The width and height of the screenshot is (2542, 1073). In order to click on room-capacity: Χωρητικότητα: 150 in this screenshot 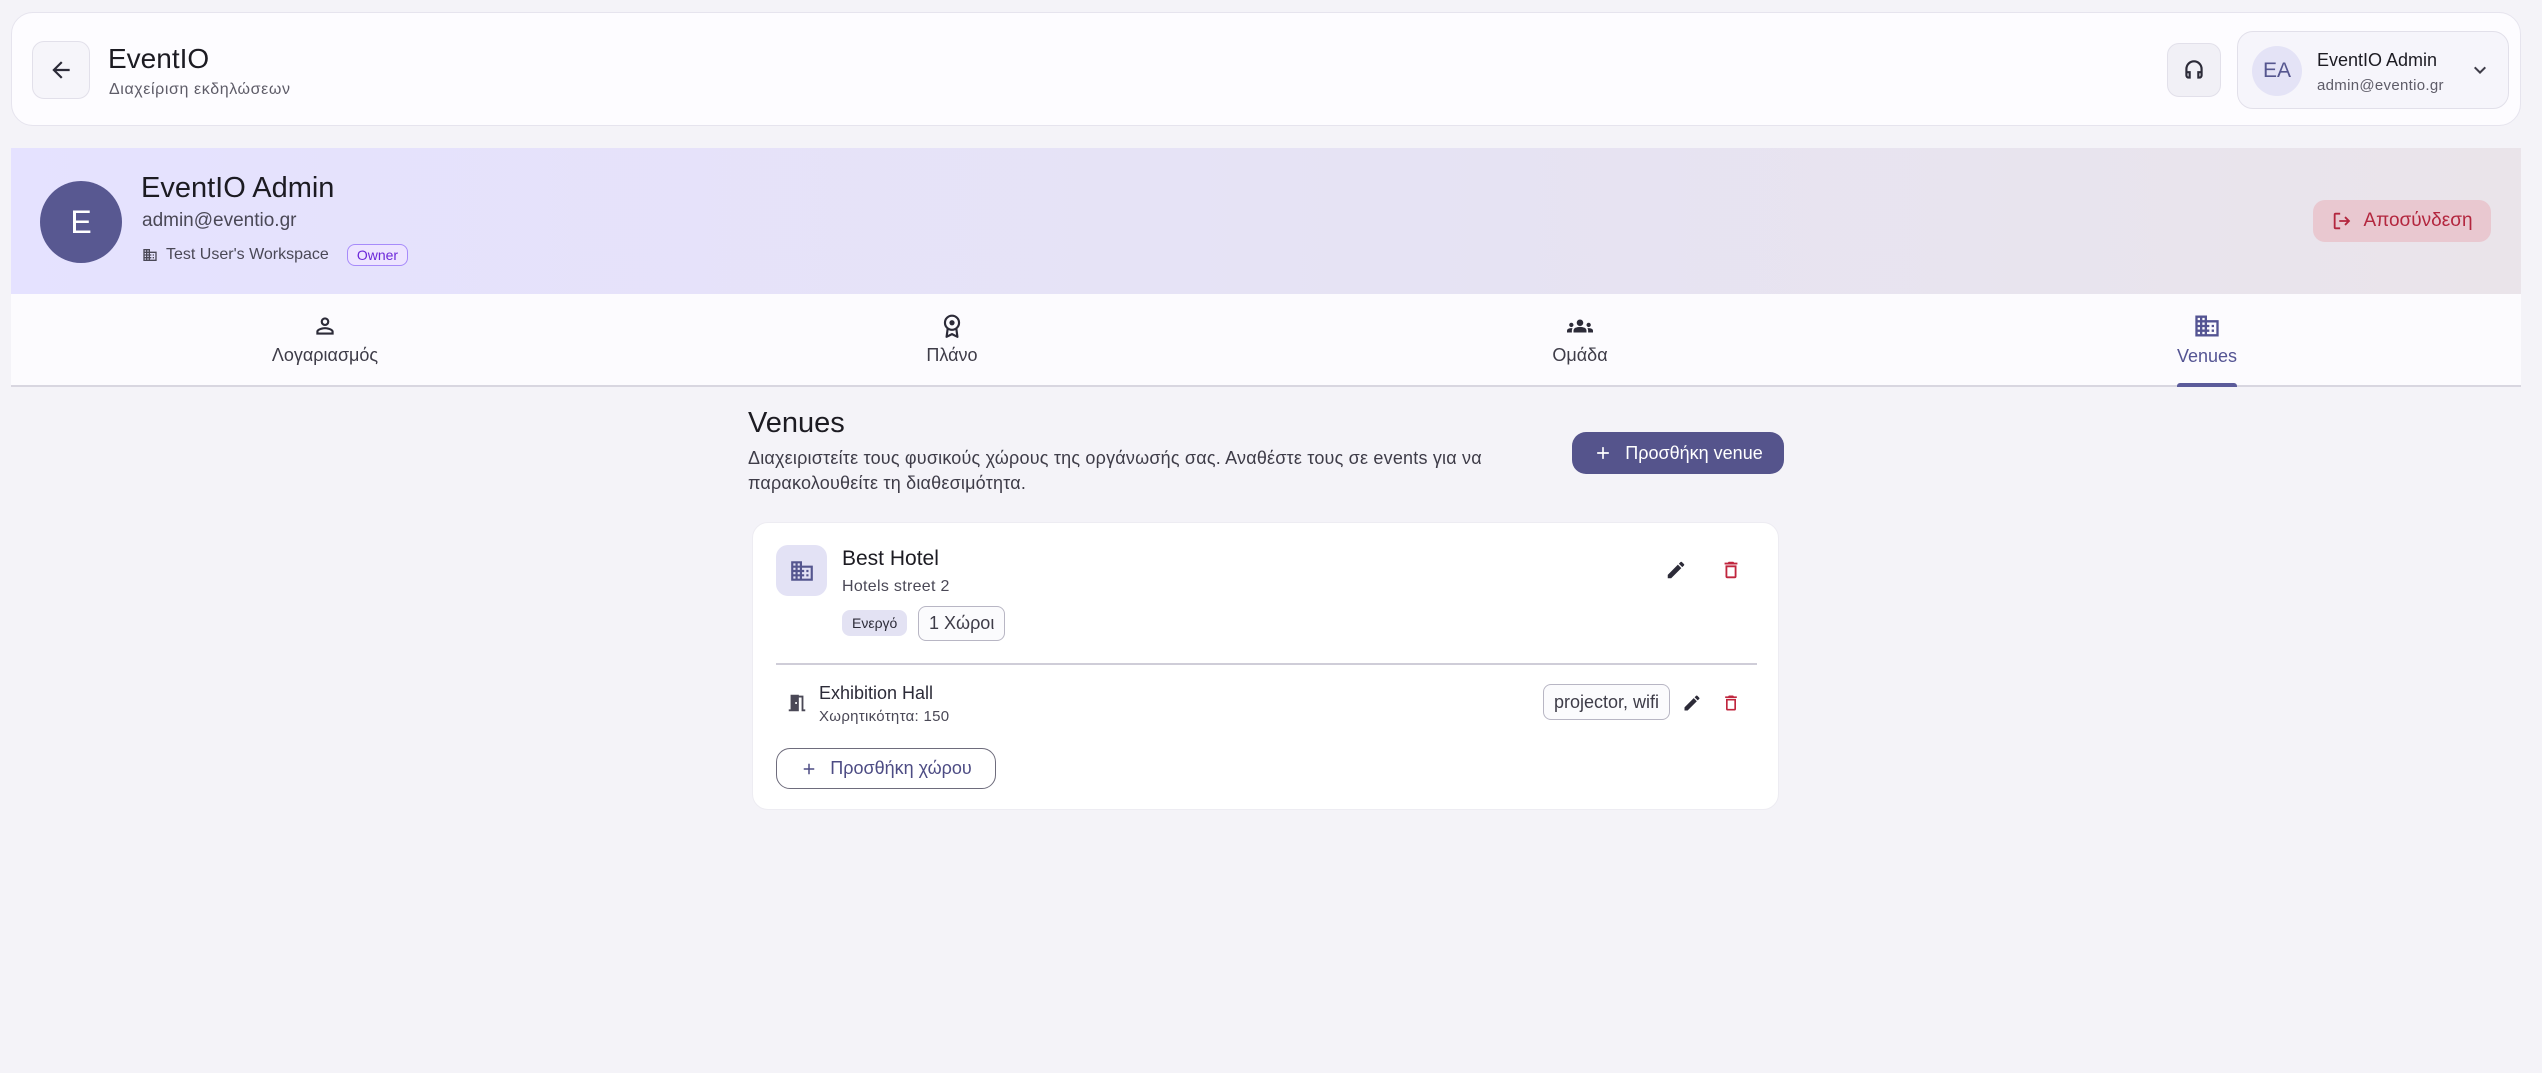, I will do `click(884, 716)`.